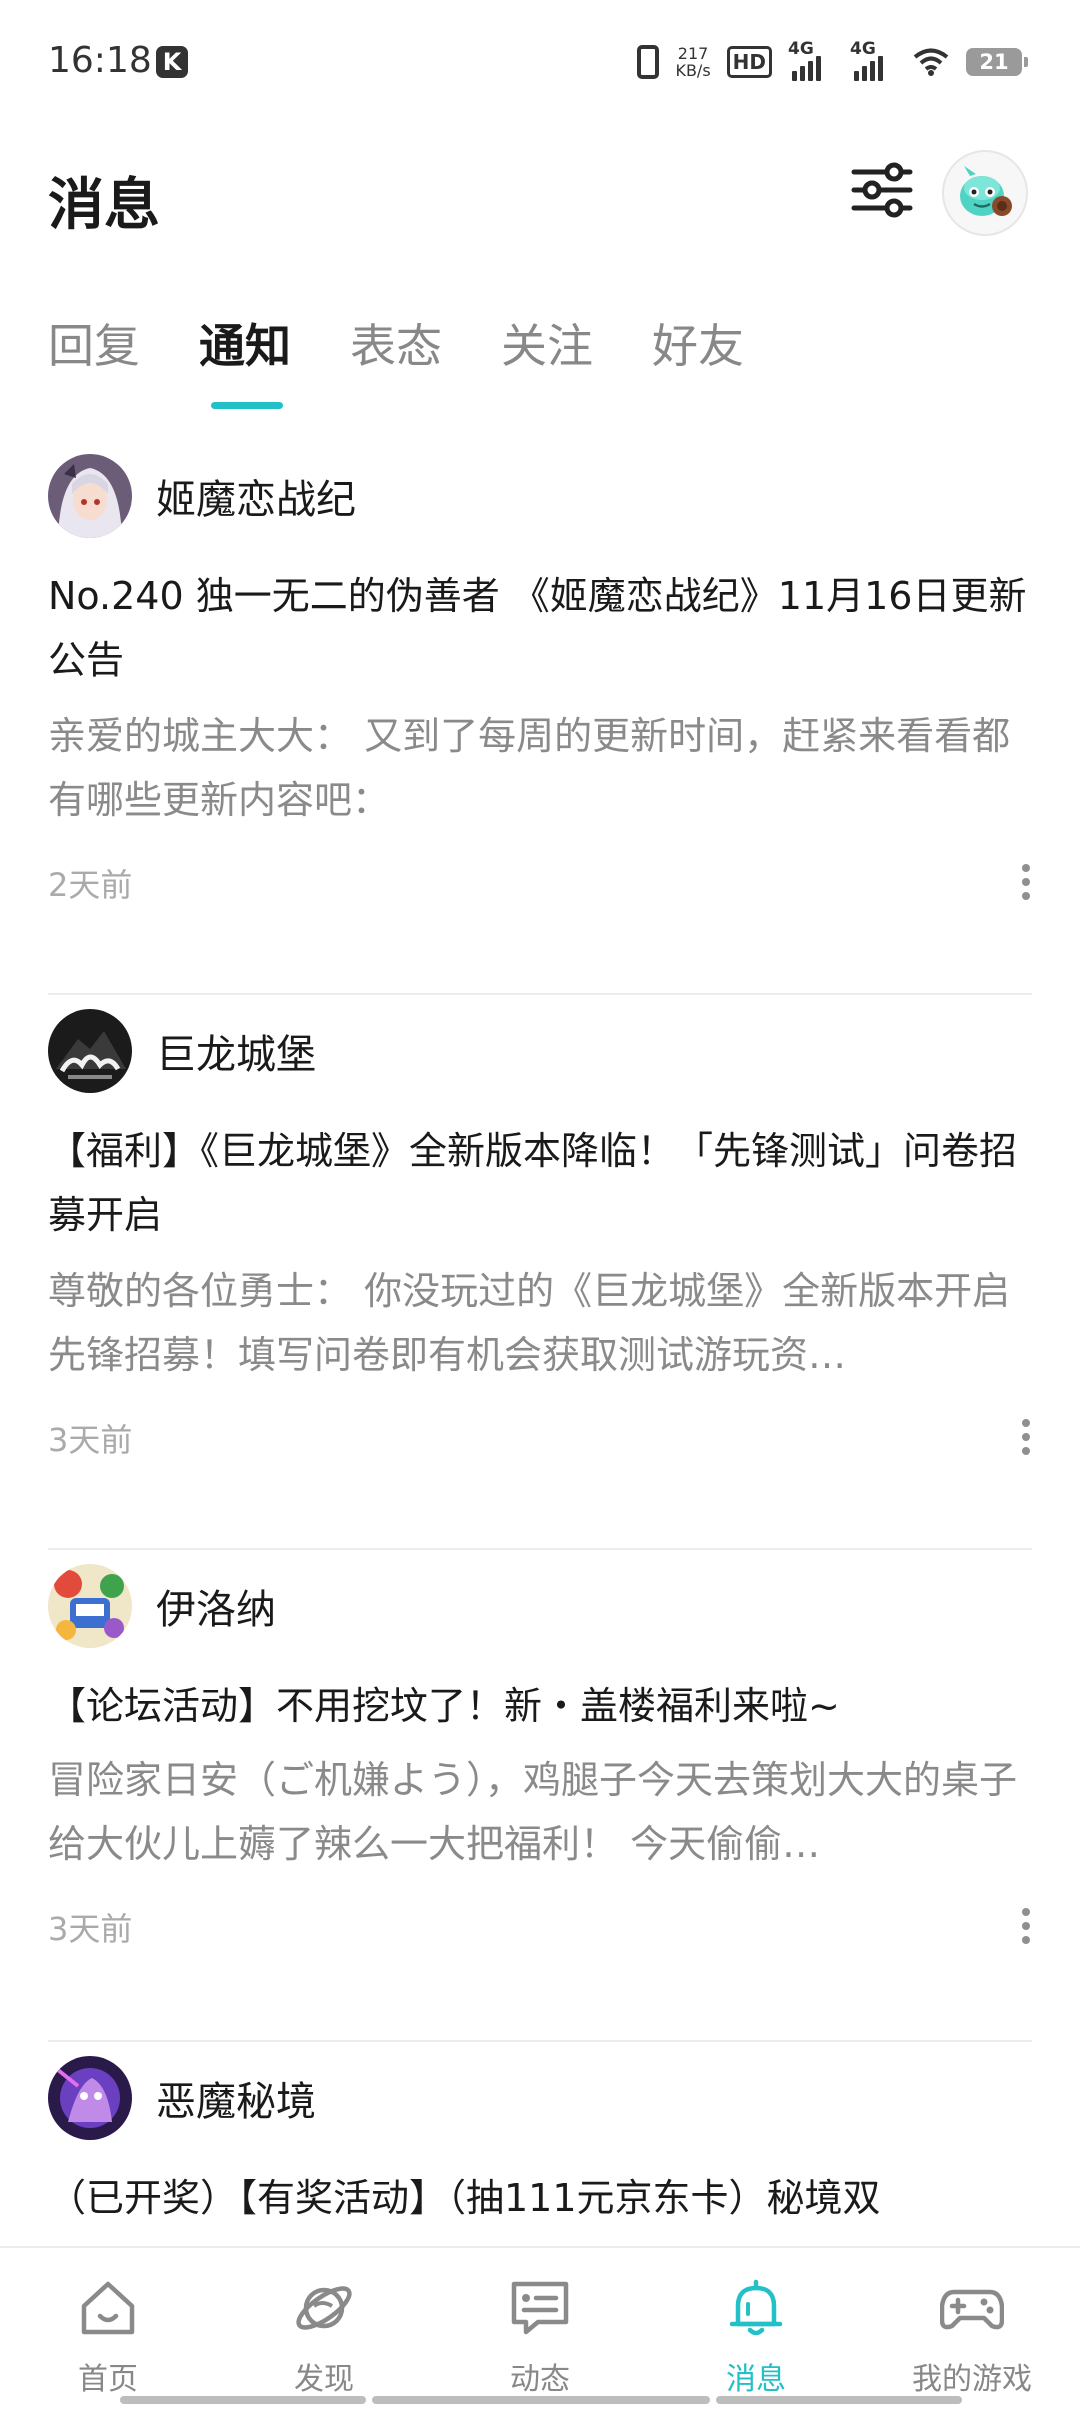 Image resolution: width=1080 pixels, height=2410 pixels. What do you see at coordinates (245, 346) in the screenshot?
I see `tab-label: 通知` at bounding box center [245, 346].